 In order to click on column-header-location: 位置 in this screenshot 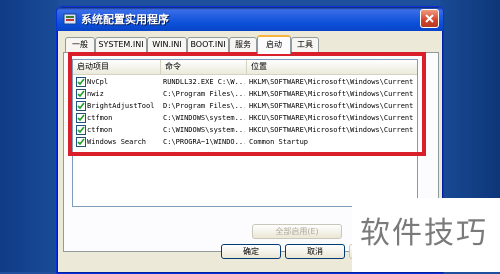, I will do `click(332, 67)`.